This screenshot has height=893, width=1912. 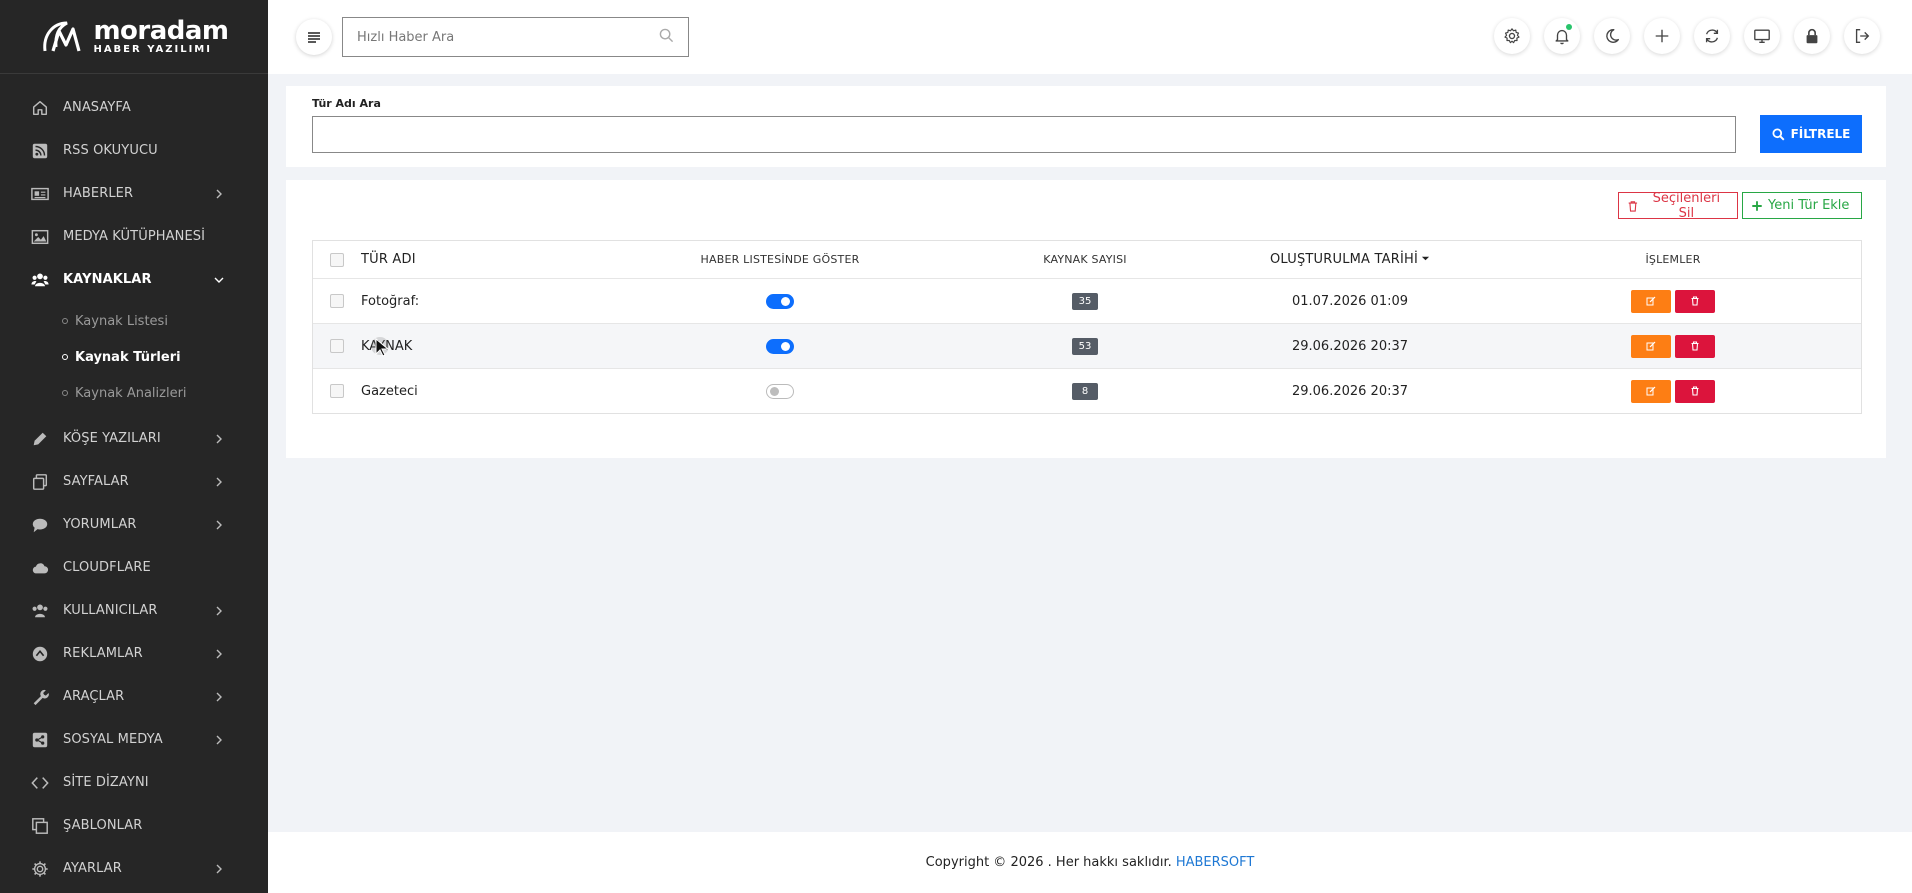 What do you see at coordinates (1678, 206) in the screenshot?
I see `delete-selected-button: Seçilenleri Sil` at bounding box center [1678, 206].